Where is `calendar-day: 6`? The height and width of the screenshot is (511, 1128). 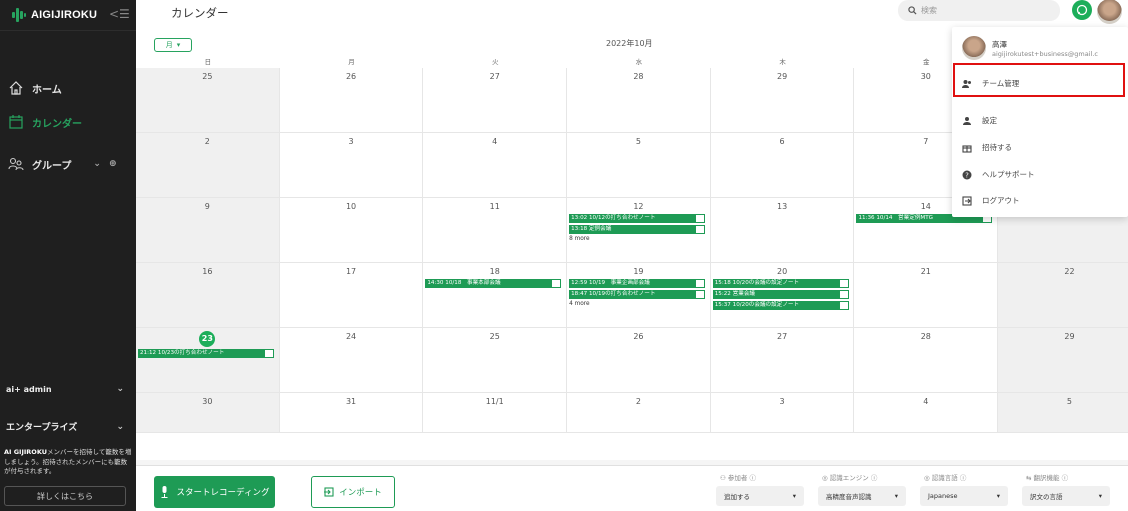
calendar-day: 6 is located at coordinates (782, 165).